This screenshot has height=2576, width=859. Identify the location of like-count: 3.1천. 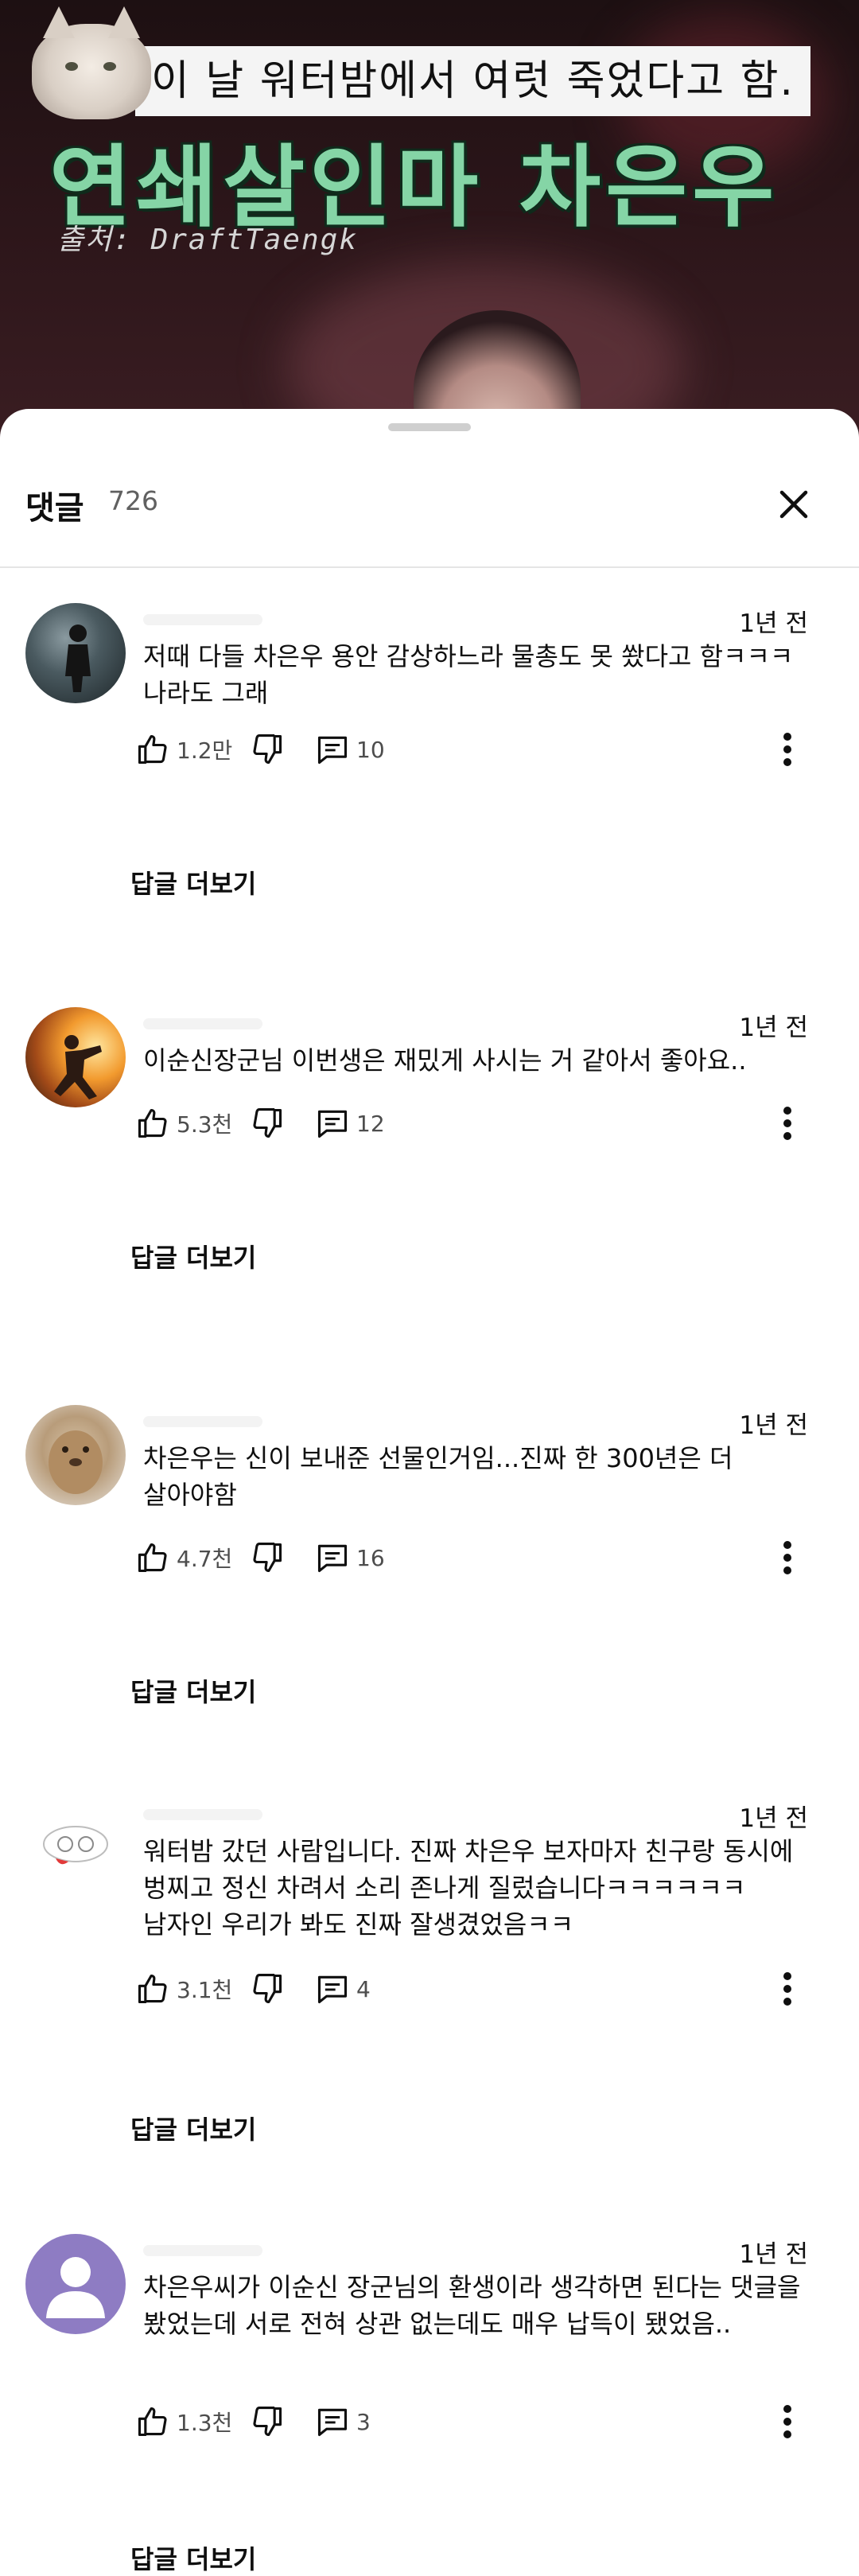
(205, 1990).